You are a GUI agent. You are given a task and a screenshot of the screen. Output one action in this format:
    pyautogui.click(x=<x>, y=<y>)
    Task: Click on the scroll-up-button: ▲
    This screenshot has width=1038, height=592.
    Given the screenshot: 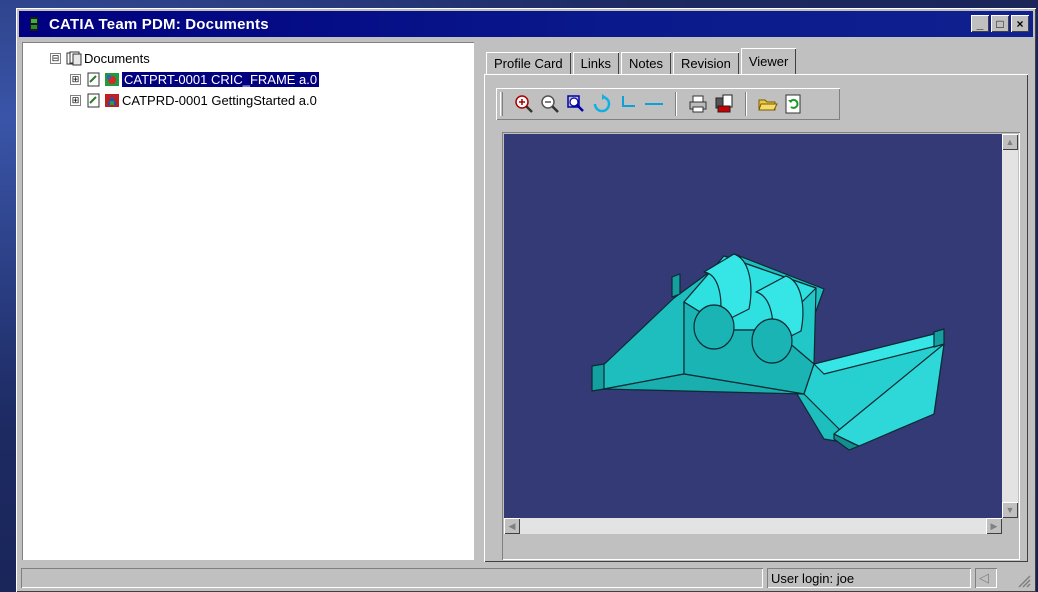 What is the action you would take?
    pyautogui.click(x=1010, y=142)
    